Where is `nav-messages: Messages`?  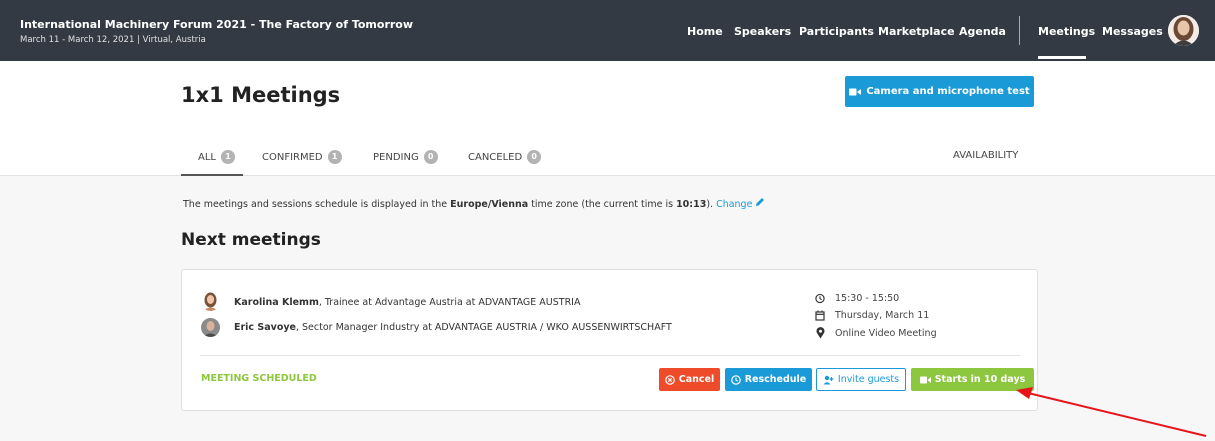
nav-messages: Messages is located at coordinates (1132, 31).